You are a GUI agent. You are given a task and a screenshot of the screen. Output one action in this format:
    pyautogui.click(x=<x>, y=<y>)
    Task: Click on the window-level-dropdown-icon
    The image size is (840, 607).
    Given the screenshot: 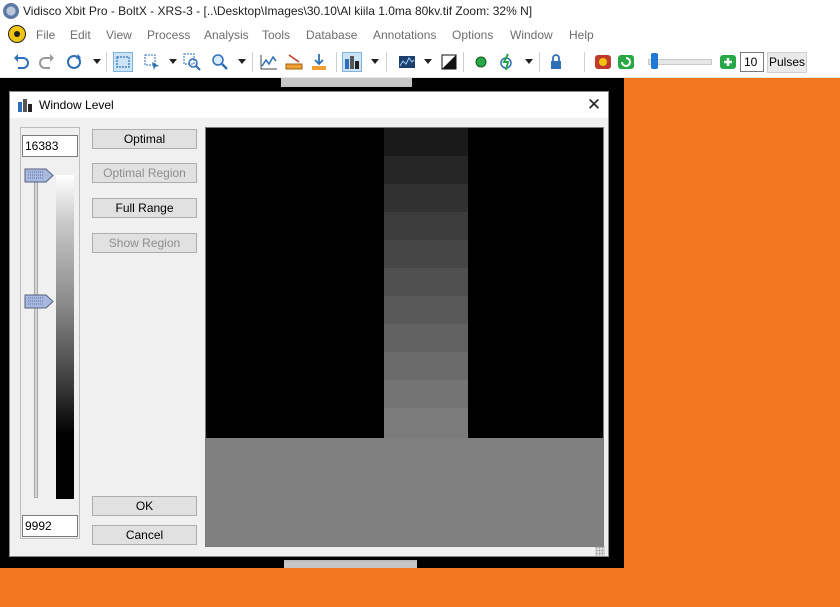 What is the action you would take?
    pyautogui.click(x=375, y=61)
    